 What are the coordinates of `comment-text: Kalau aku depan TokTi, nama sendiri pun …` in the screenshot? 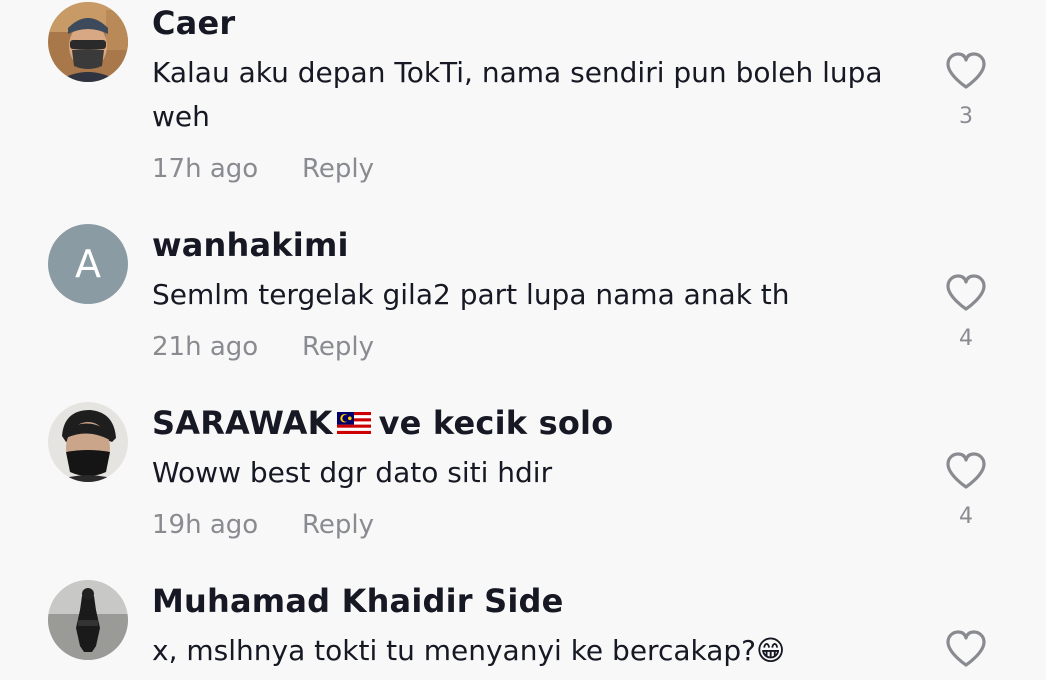 It's located at (517, 94).